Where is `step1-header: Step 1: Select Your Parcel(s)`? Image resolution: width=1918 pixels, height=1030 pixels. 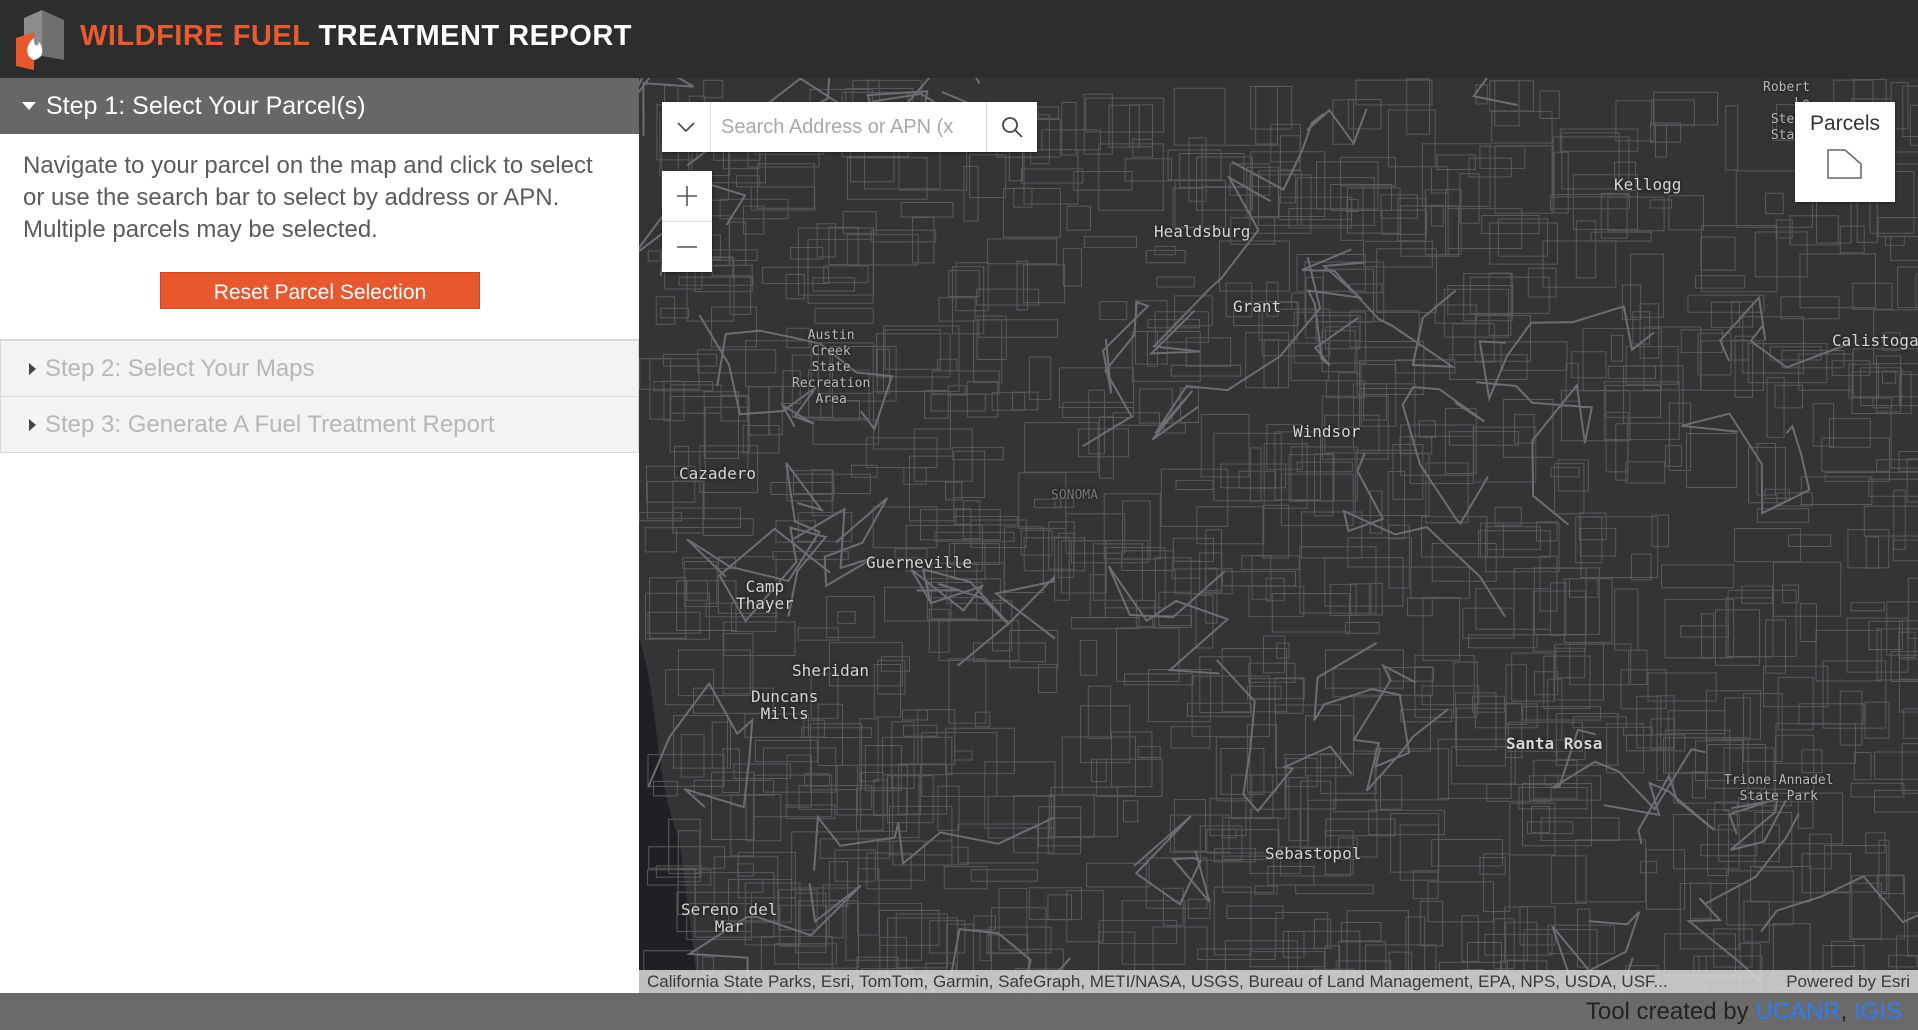 step1-header: Step 1: Select Your Parcel(s) is located at coordinates (319, 106).